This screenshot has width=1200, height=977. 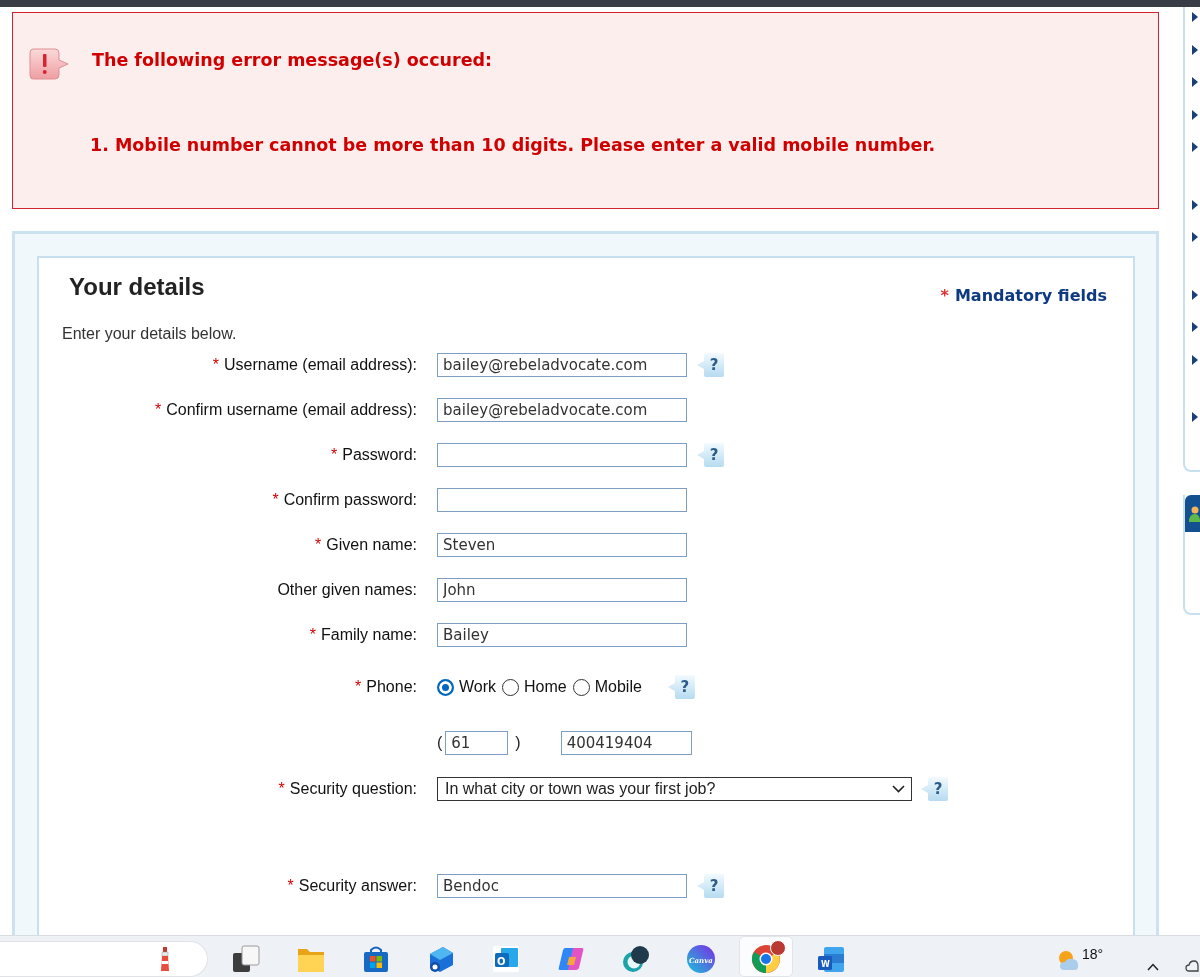 What do you see at coordinates (898, 789) in the screenshot?
I see `chevron-down-icon` at bounding box center [898, 789].